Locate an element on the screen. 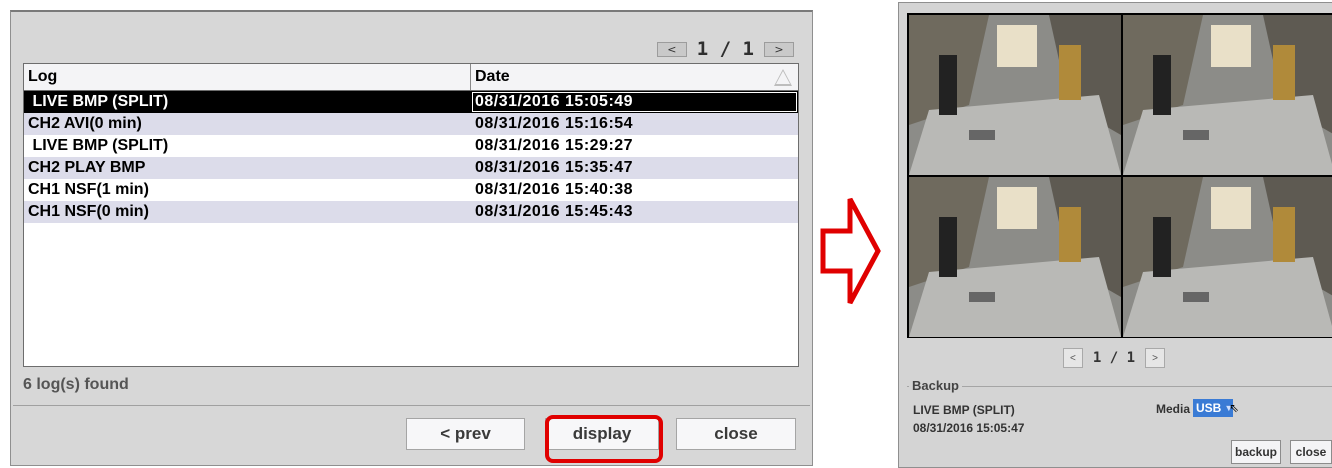 This screenshot has height=468, width=1332. page-indicator: 1 / 1 is located at coordinates (725, 49).